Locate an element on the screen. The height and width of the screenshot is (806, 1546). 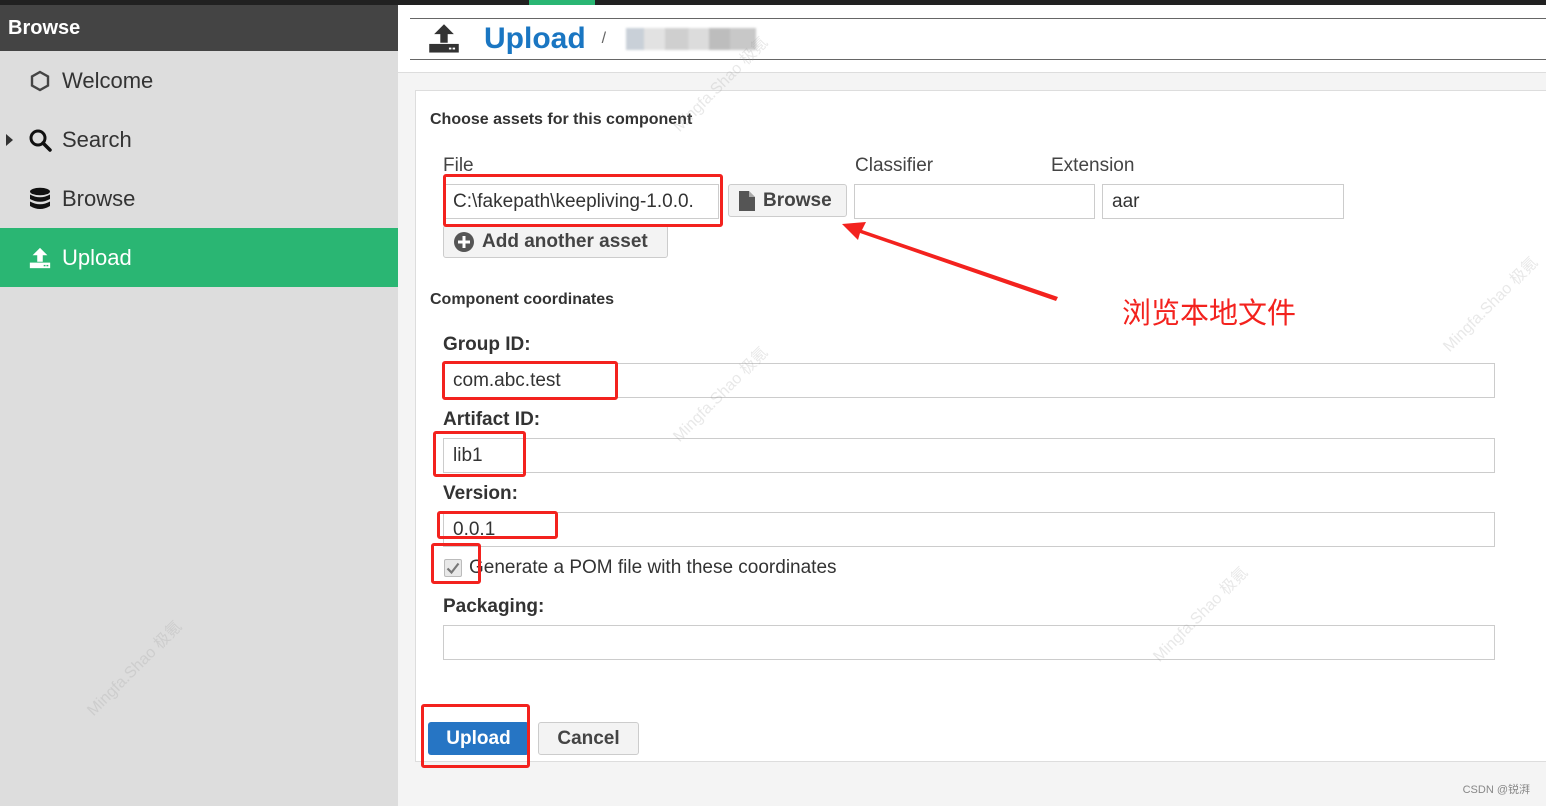
extension-input: aar is located at coordinates (1223, 201).